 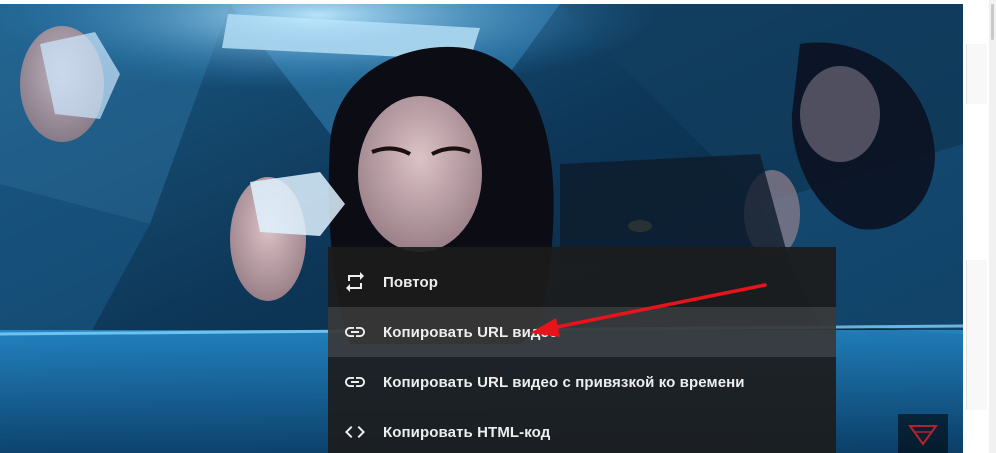 I want to click on loop-icon, so click(x=355, y=282).